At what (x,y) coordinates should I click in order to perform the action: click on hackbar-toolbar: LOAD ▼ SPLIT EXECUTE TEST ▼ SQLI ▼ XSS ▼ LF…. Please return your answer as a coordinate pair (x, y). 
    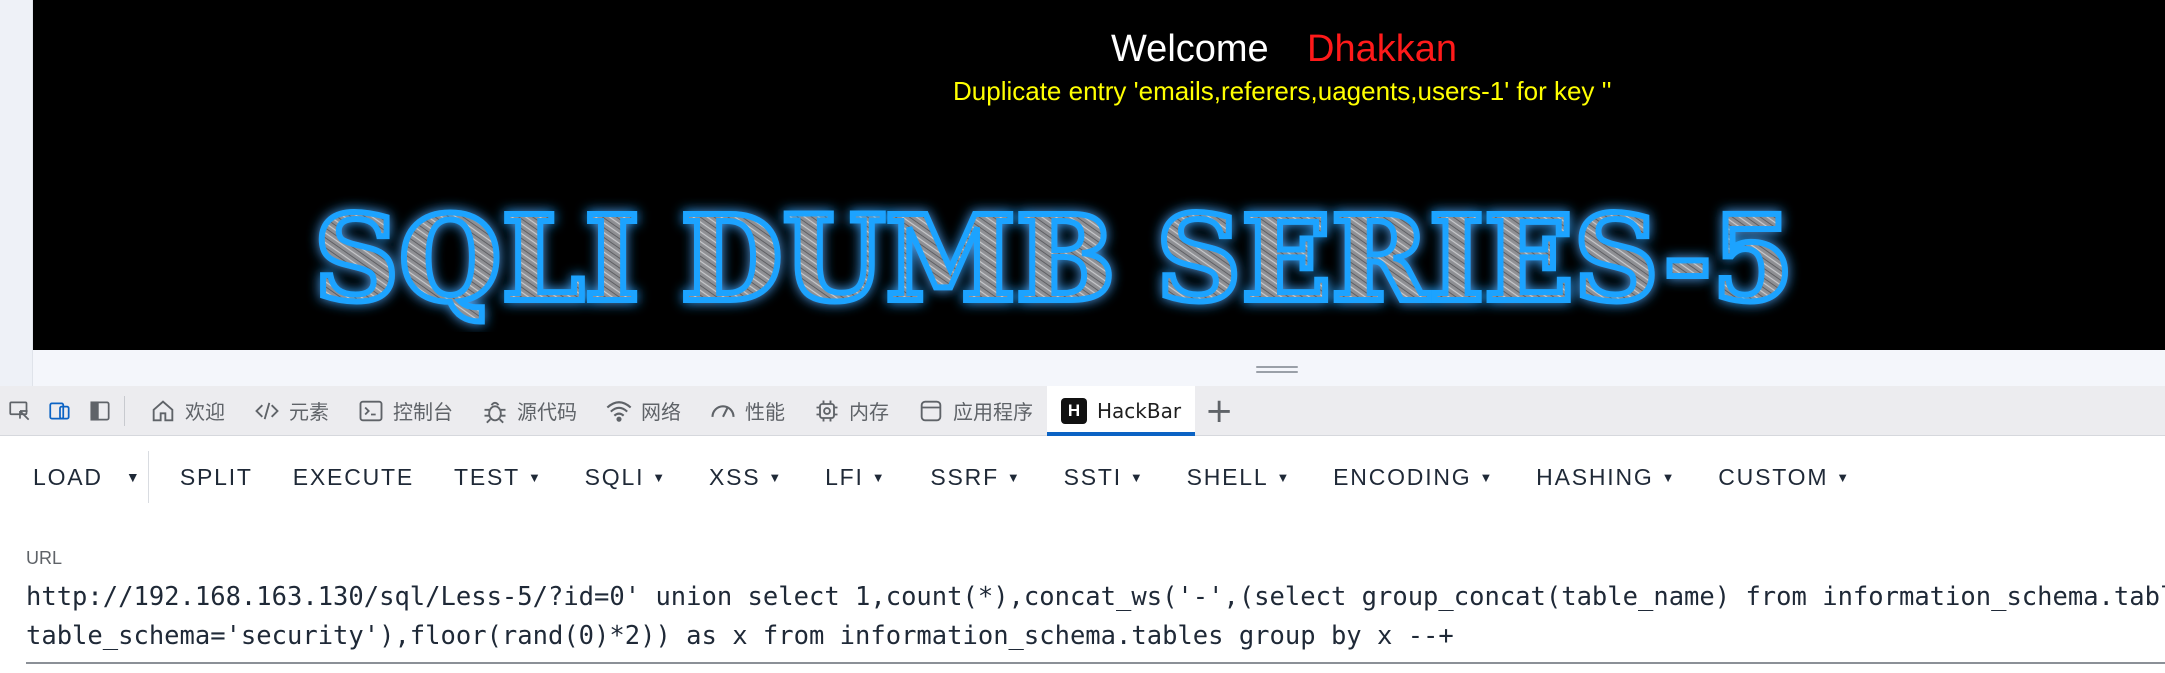
    Looking at the image, I should click on (1082, 477).